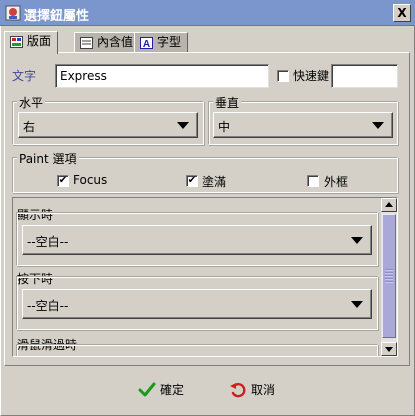 This screenshot has width=415, height=416. I want to click on title-bar: 選擇鈕屬性 X, so click(207, 13).